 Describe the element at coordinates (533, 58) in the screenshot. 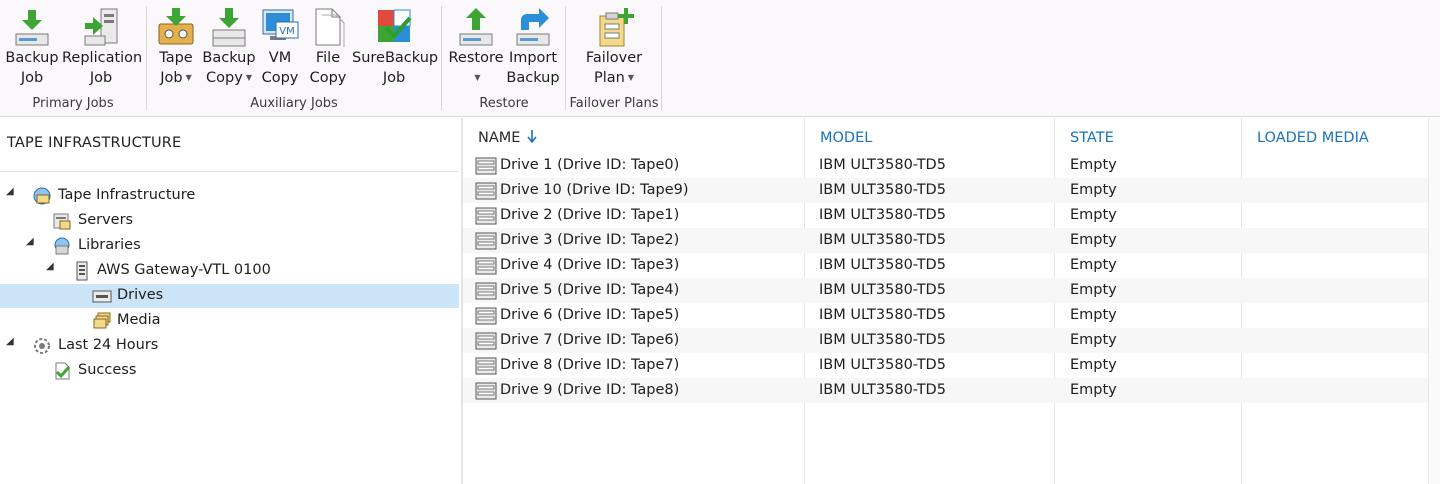

I see `import-backup-label-1: Import` at that location.